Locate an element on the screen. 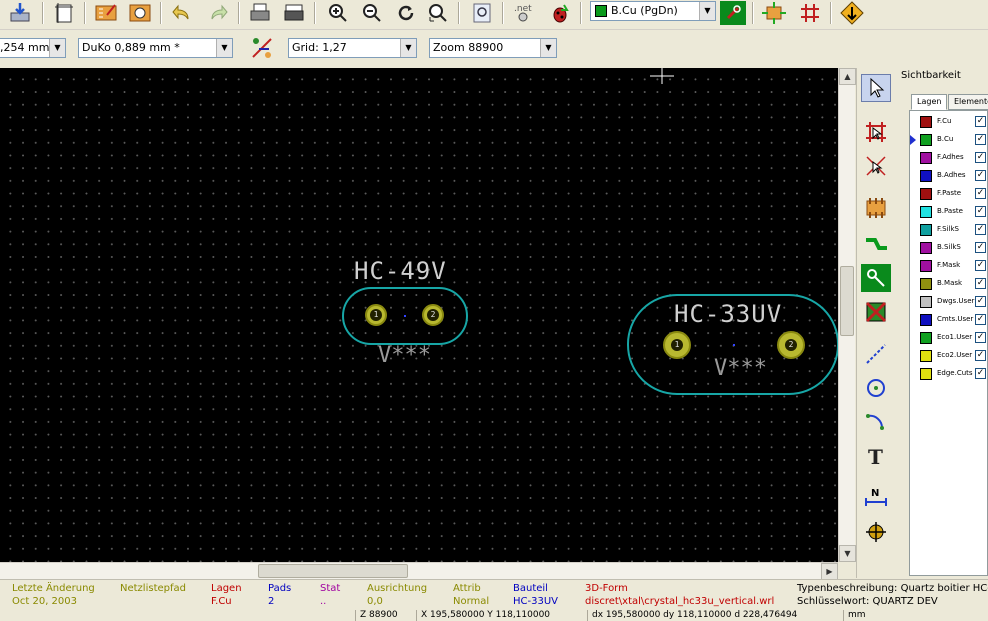  module-viewer-icon is located at coordinates (140, 13).